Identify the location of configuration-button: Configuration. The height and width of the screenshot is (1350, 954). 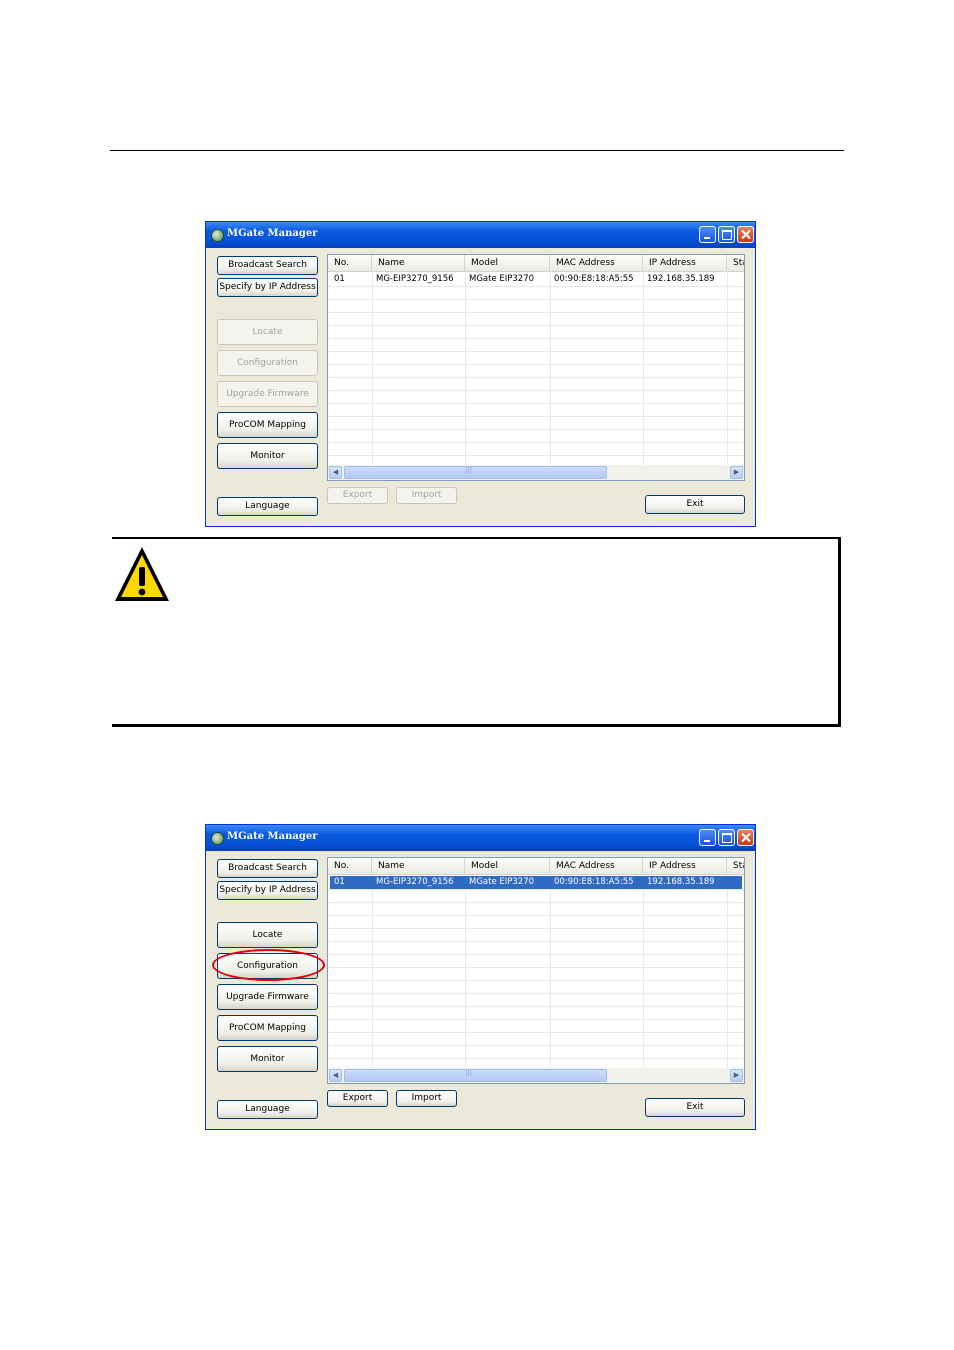
(267, 363).